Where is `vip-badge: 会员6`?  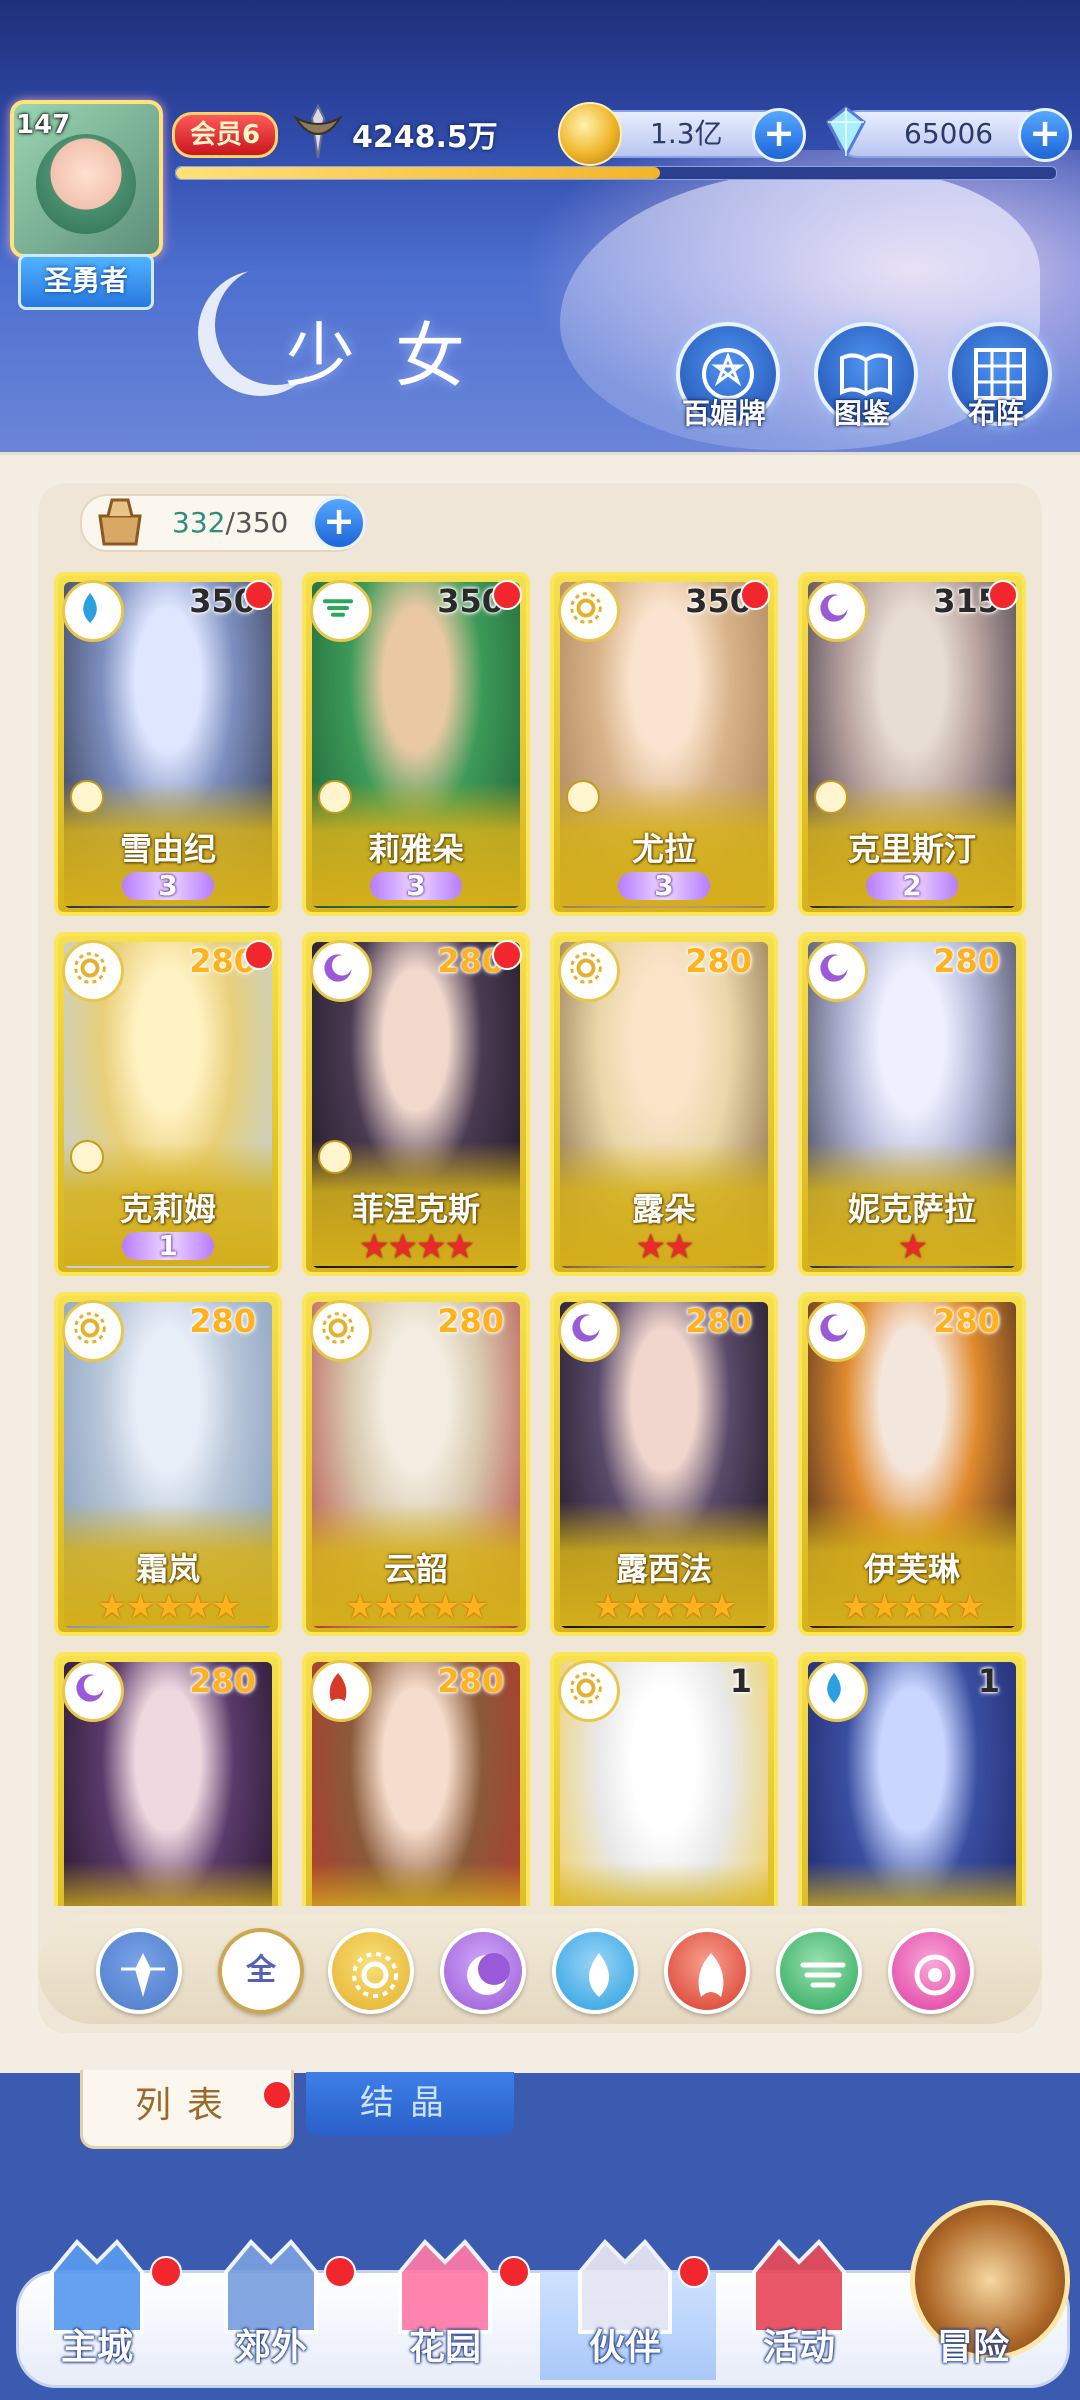 vip-badge: 会员6 is located at coordinates (225, 135).